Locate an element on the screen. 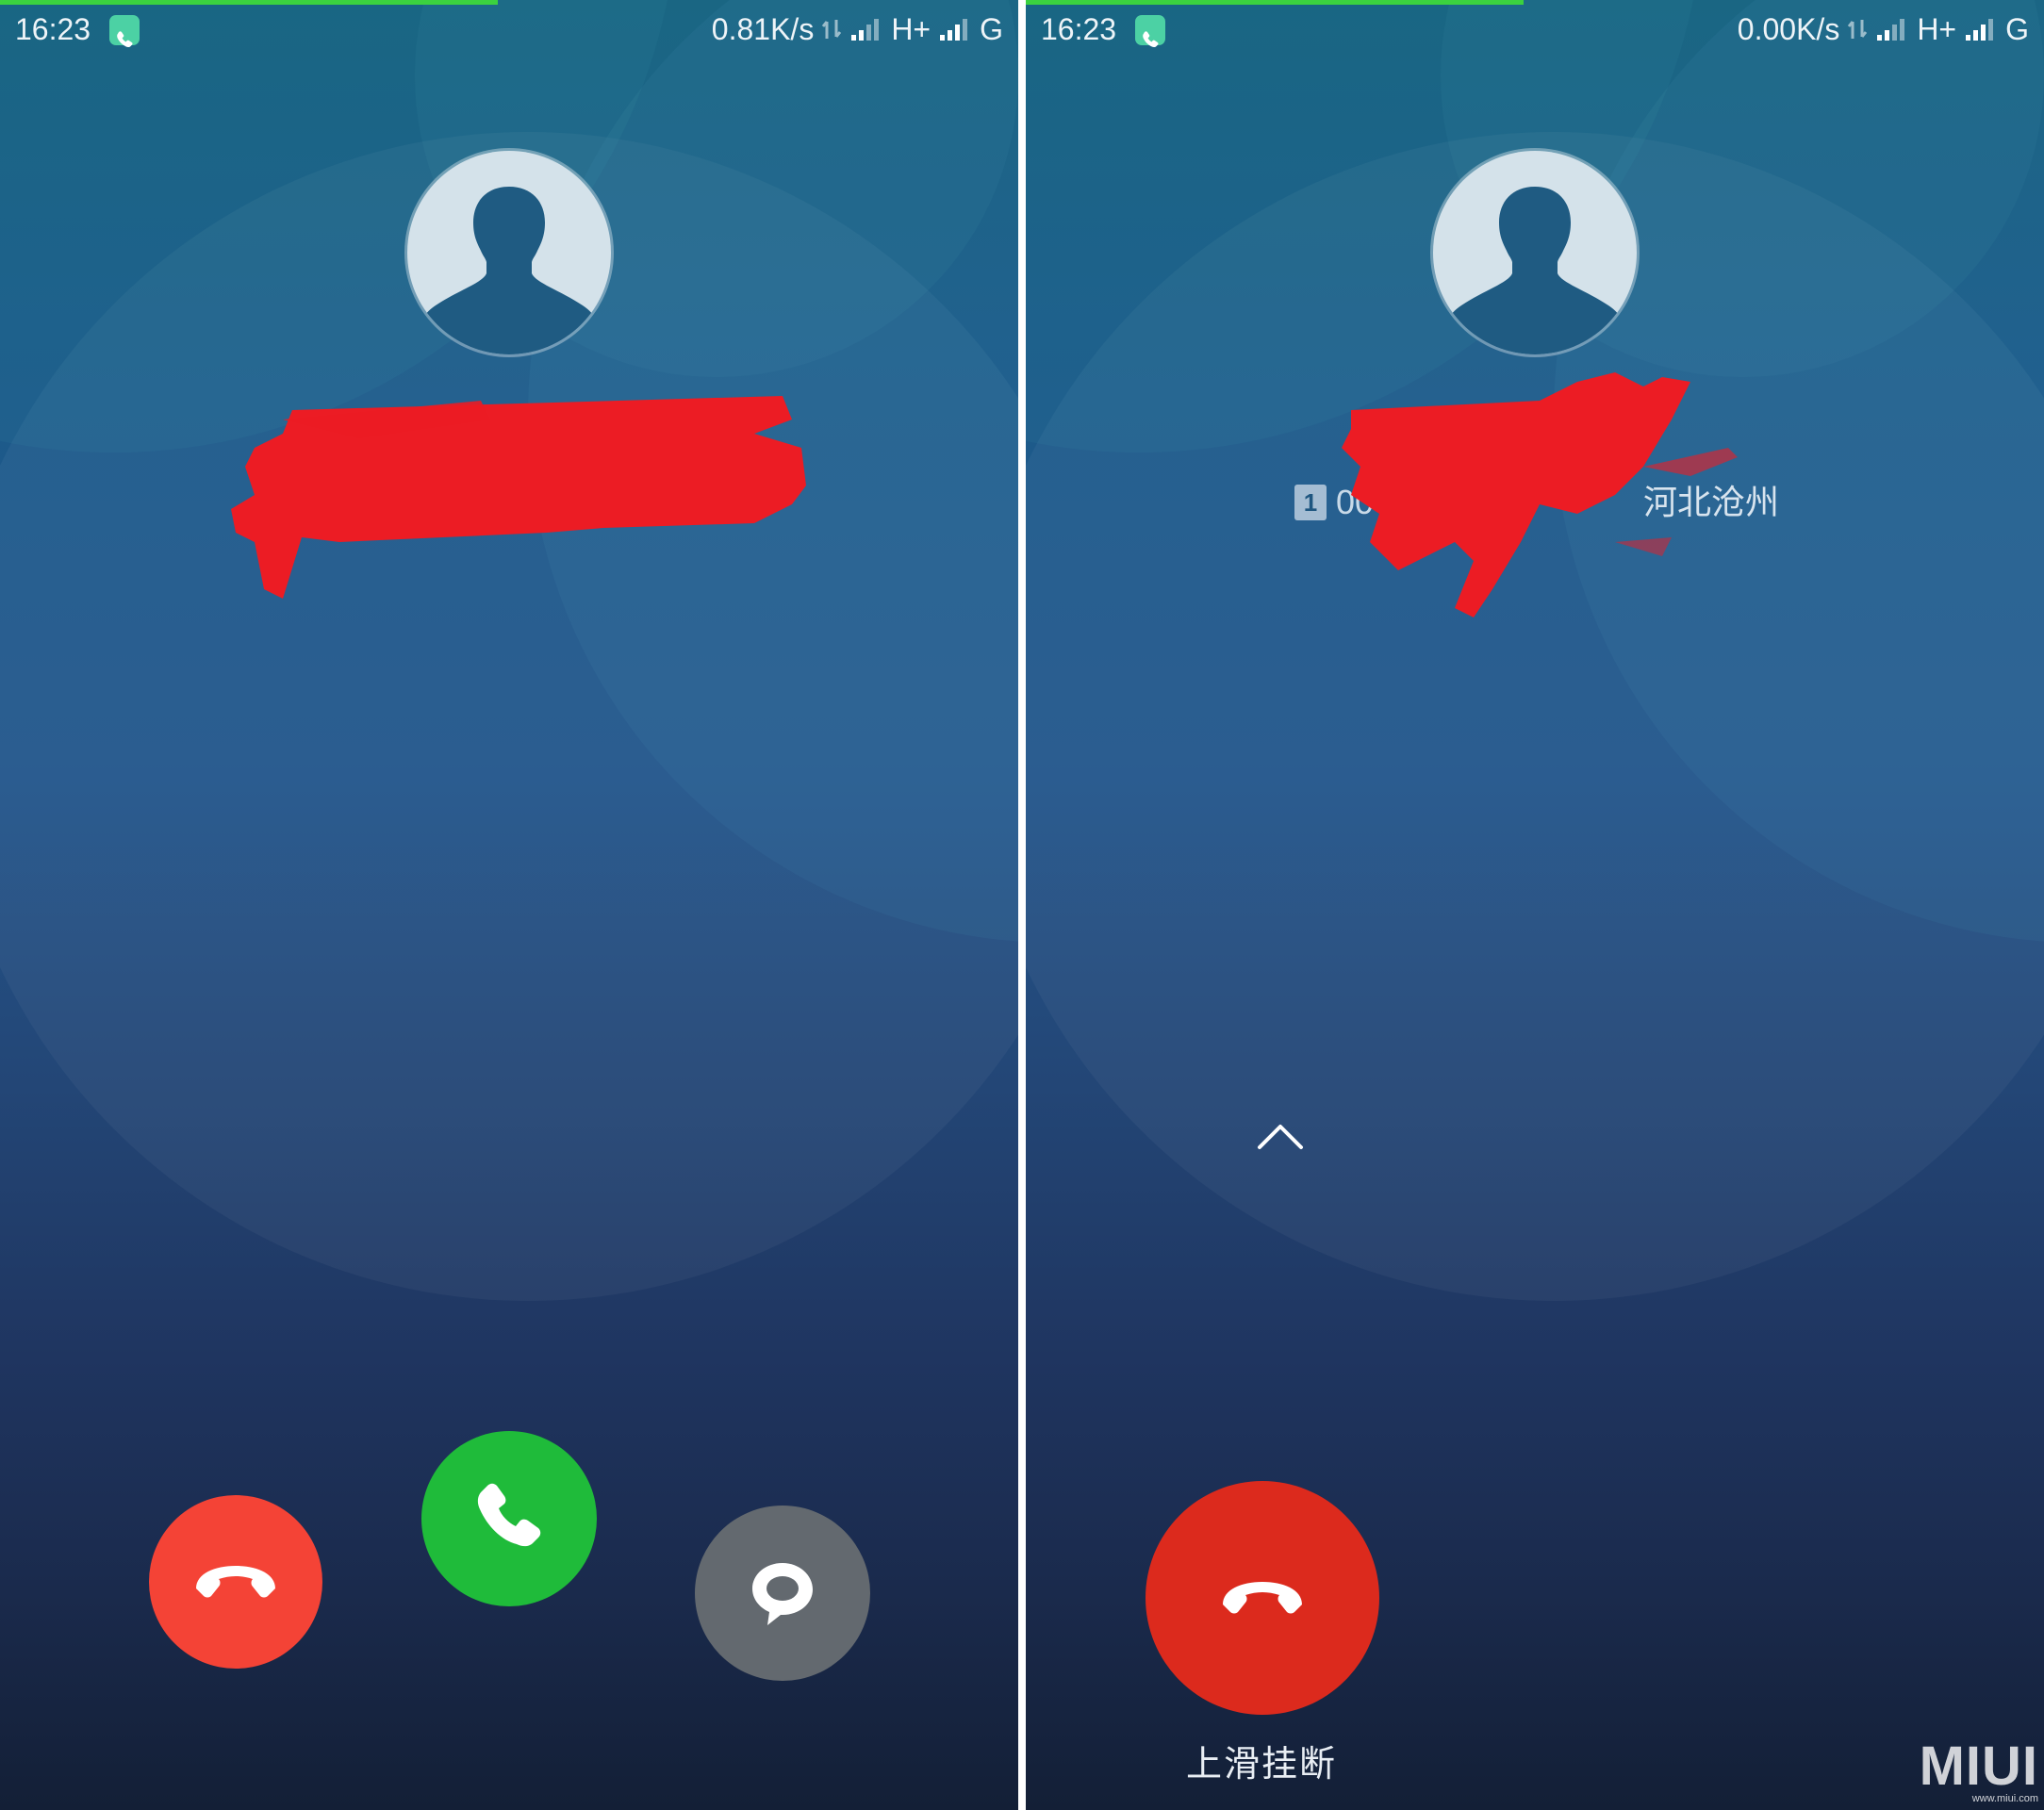  status-indicators: 0.00K/s H+ G is located at coordinates (1883, 29).